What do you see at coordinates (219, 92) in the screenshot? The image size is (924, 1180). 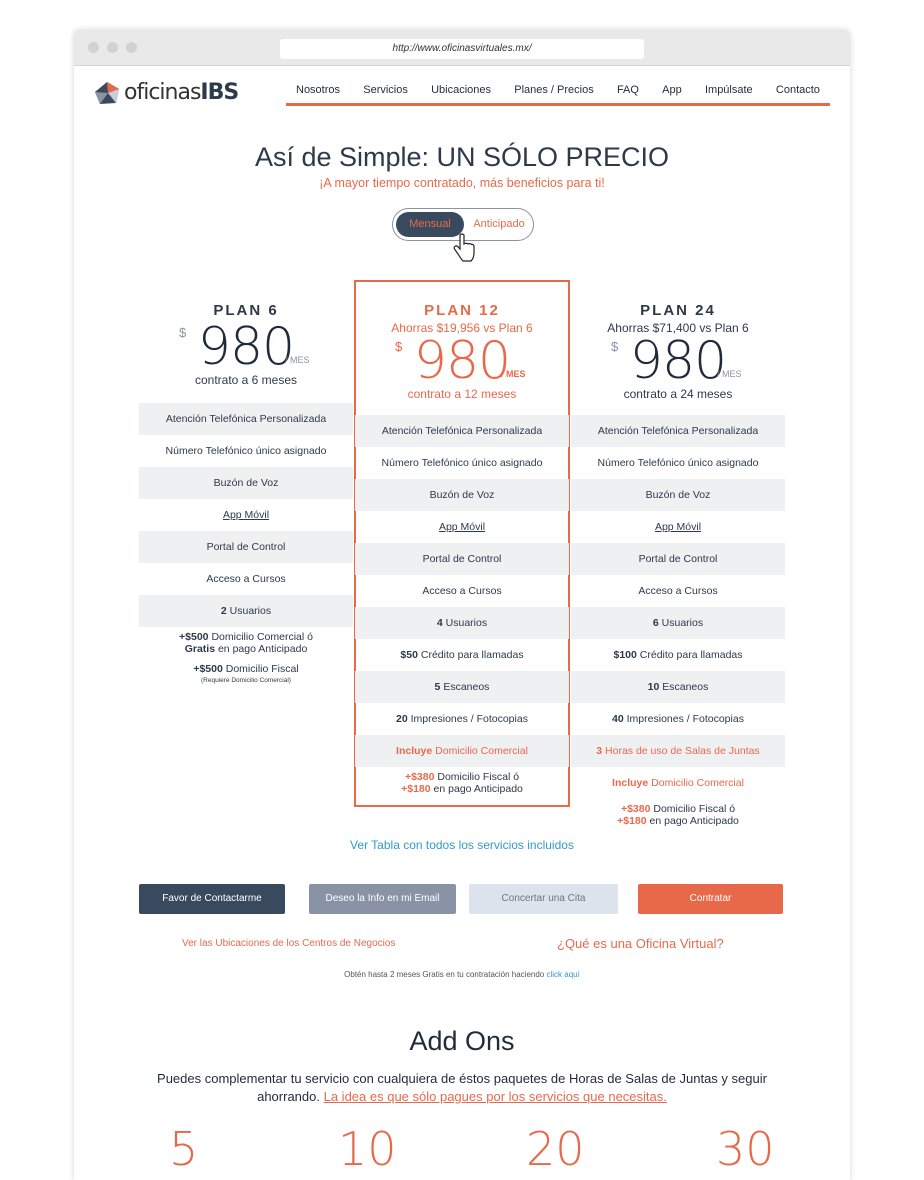 I see `logo-brand: IBS` at bounding box center [219, 92].